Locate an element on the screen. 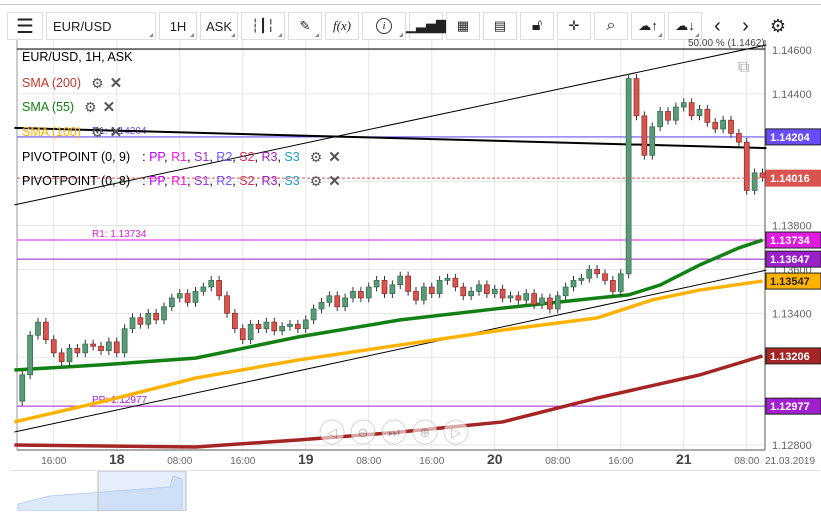 Image resolution: width=821 pixels, height=517 pixels. y-tick-label: 1.12800 is located at coordinates (792, 446).